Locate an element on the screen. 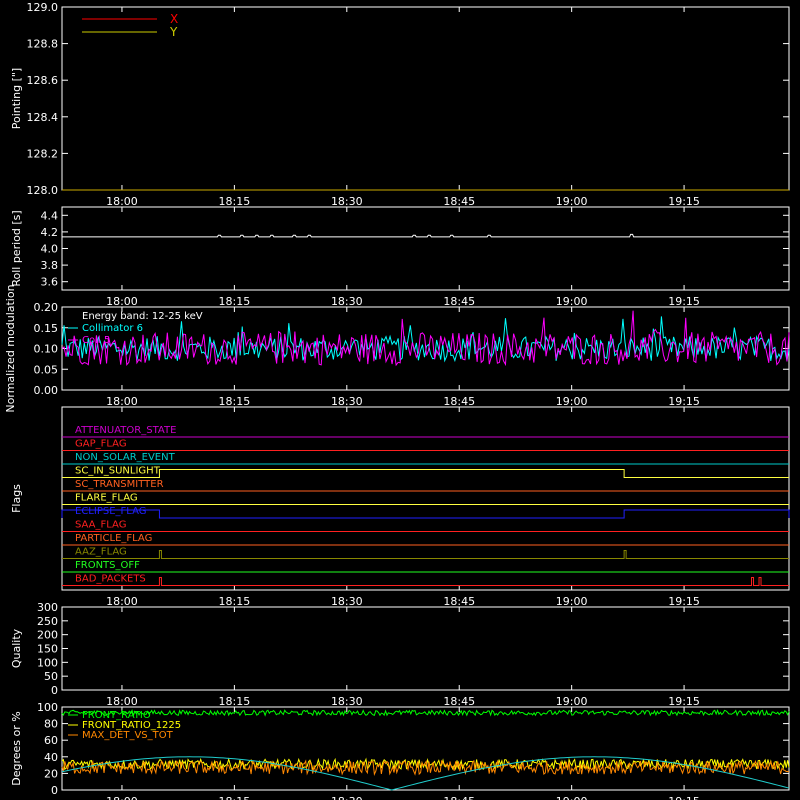 The width and height of the screenshot is (800, 800). y-tick-label: 0.00 is located at coordinates (46, 390).